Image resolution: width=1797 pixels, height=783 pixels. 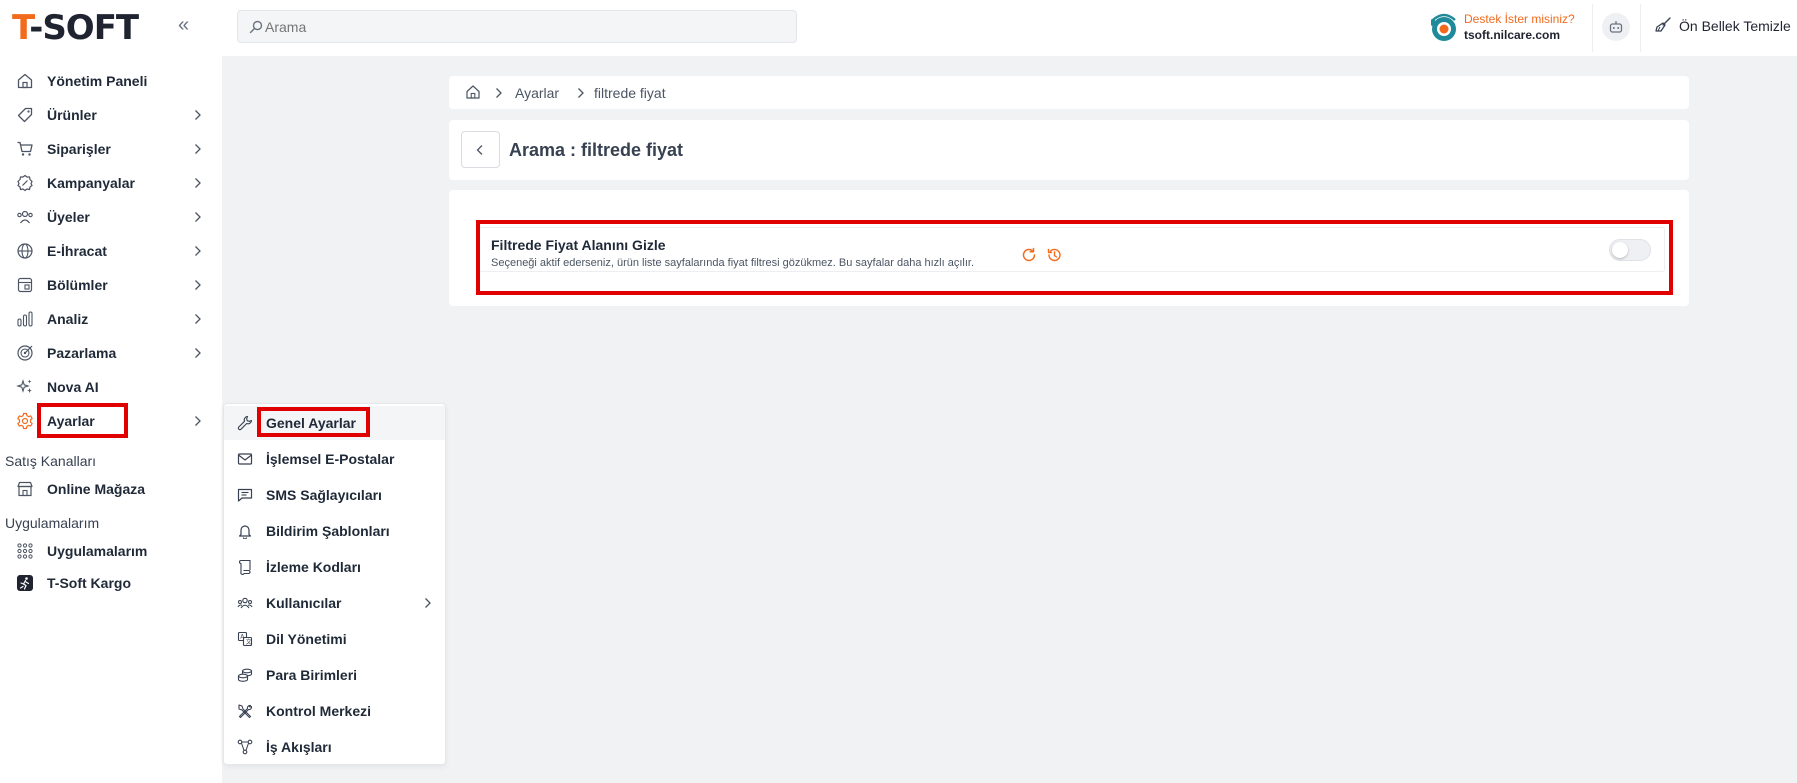 I want to click on breadcrumb-link-settings: Ayarlar, so click(x=537, y=93).